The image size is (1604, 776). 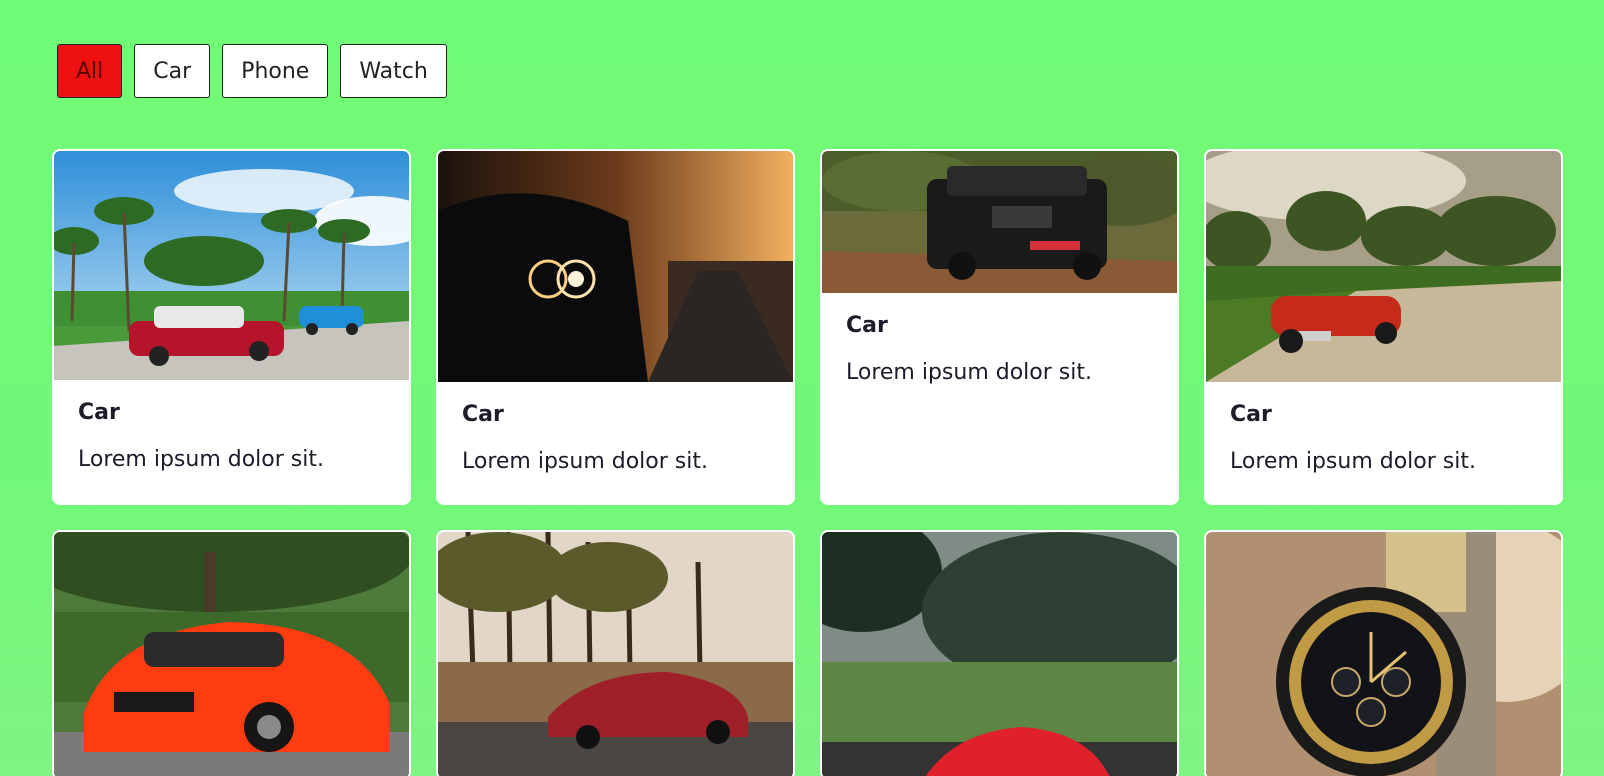 What do you see at coordinates (393, 71) in the screenshot?
I see `filter-watch-button: Watch` at bounding box center [393, 71].